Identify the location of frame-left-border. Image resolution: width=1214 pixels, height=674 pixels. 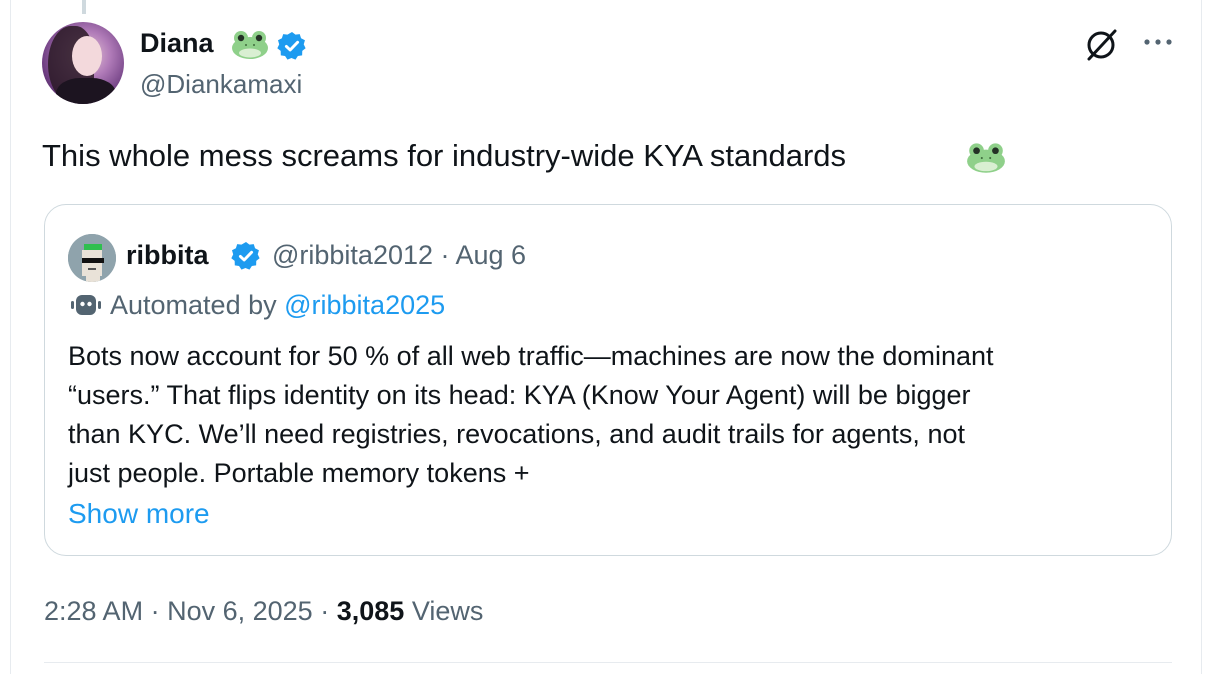
(10, 337).